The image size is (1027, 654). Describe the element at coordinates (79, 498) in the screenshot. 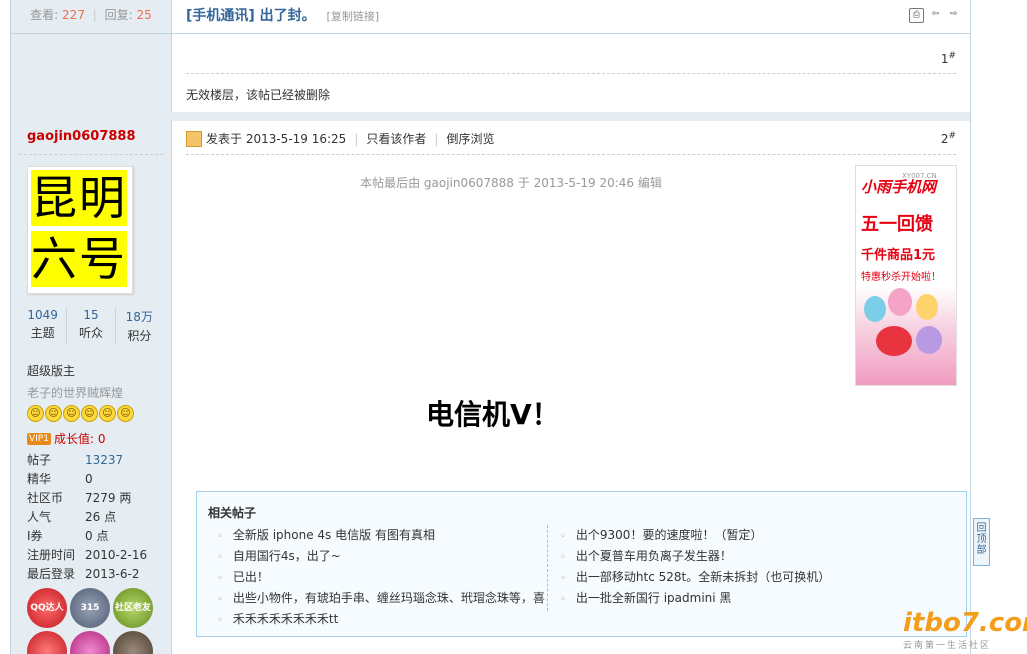

I see `profile-row: 社区币 7279 两` at that location.